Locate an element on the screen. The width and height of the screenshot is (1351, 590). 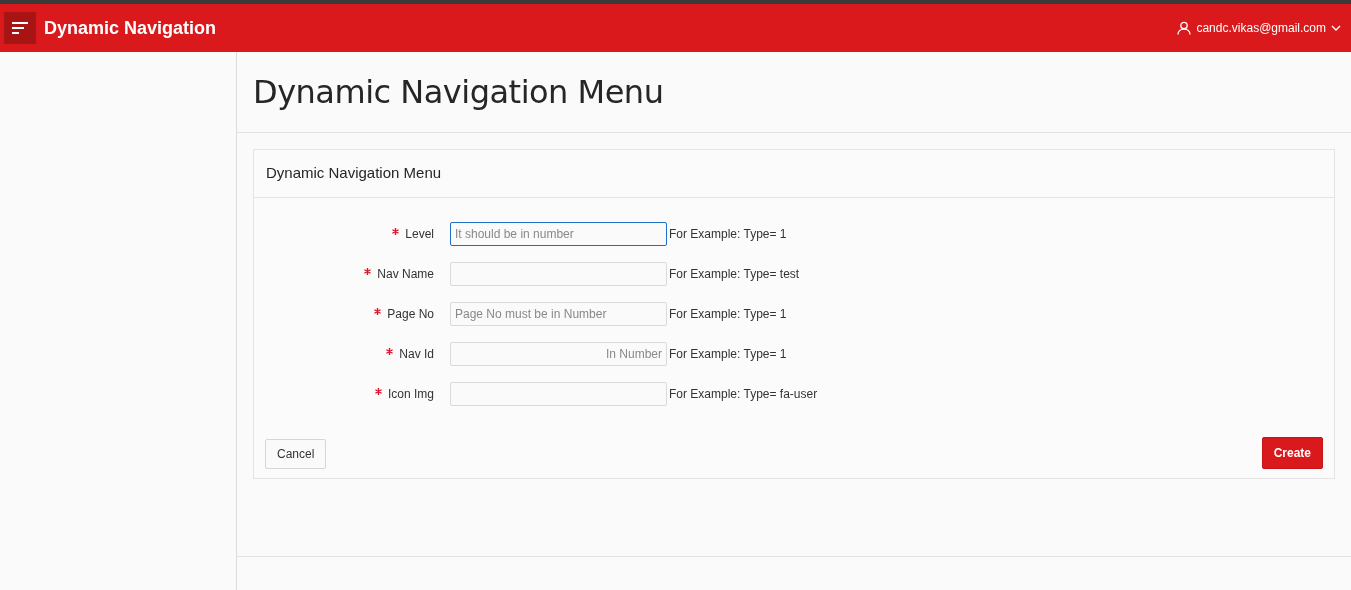
menu-button is located at coordinates (20, 28).